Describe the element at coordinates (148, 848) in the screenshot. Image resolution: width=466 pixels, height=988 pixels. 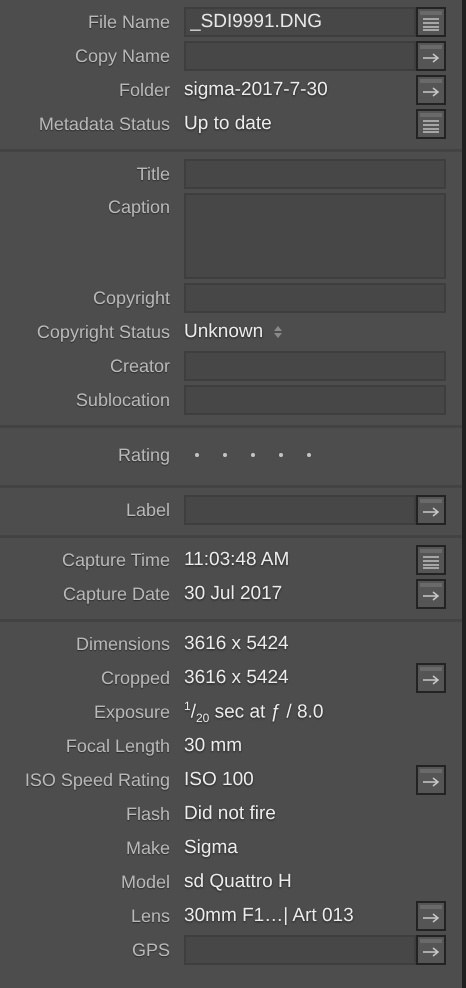
I see `field-label: Make` at that location.